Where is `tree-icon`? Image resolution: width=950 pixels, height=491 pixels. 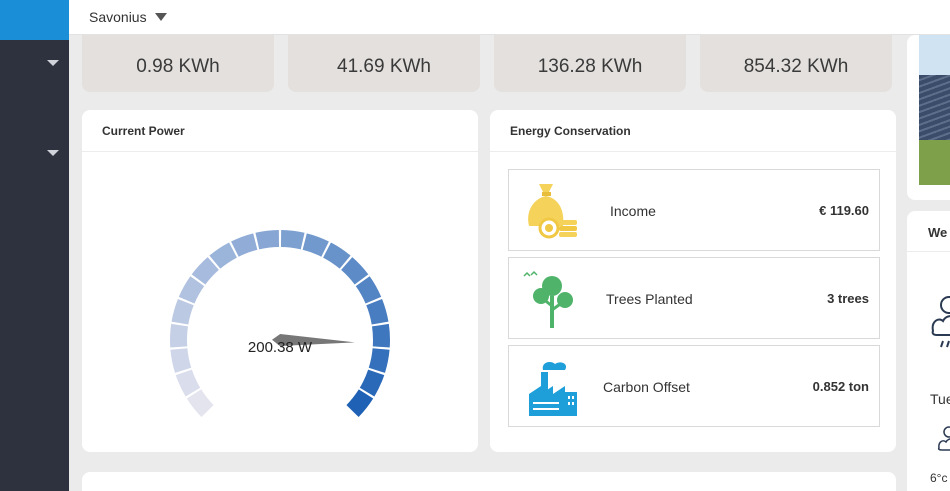
tree-icon is located at coordinates (548, 299).